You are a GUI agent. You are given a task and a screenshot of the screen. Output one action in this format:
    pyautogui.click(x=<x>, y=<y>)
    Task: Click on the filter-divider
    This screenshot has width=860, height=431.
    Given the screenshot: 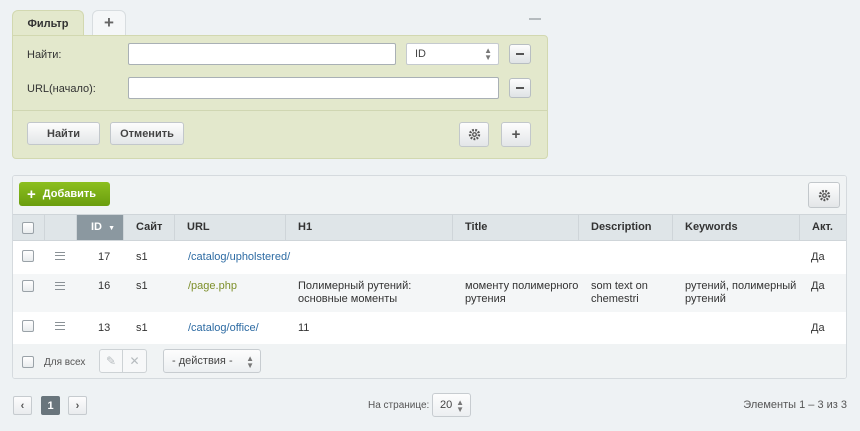 What is the action you would take?
    pyautogui.click(x=280, y=110)
    